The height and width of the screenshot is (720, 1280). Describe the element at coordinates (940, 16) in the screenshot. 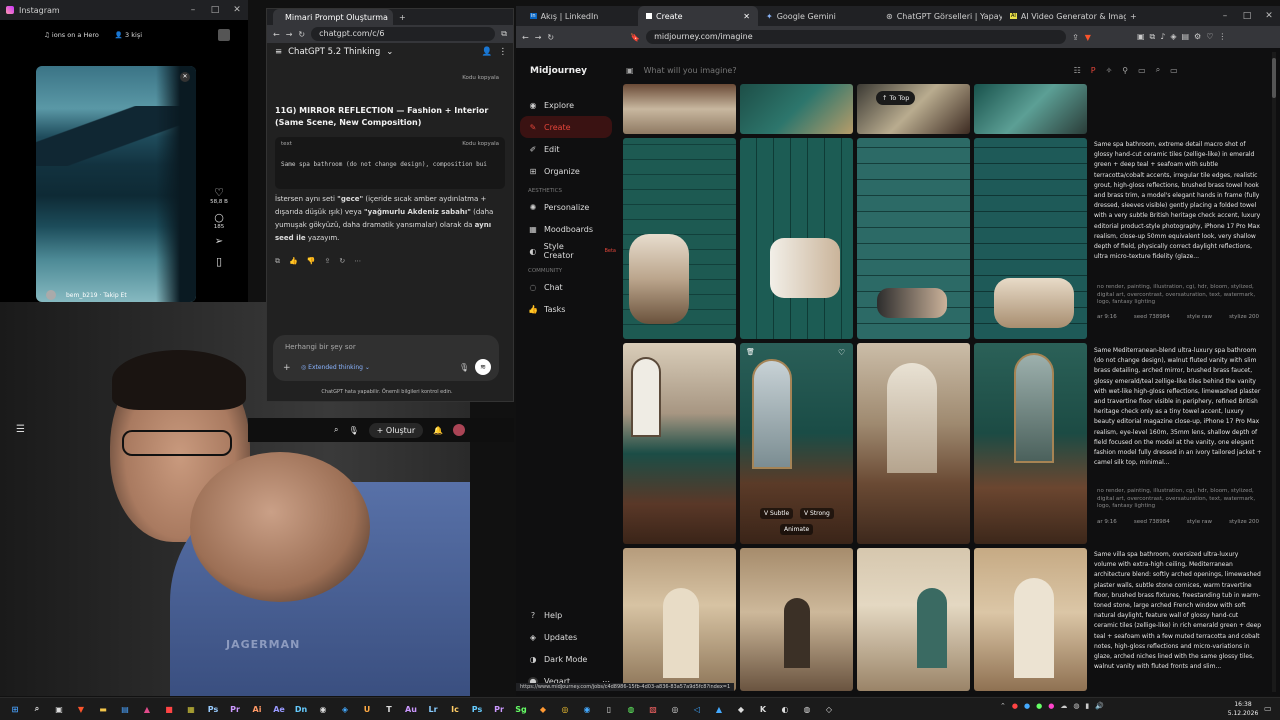

I see `tab-chatgpt-images: ⊛ChatGPT Görselleri | Yapay Zeka Gö` at that location.